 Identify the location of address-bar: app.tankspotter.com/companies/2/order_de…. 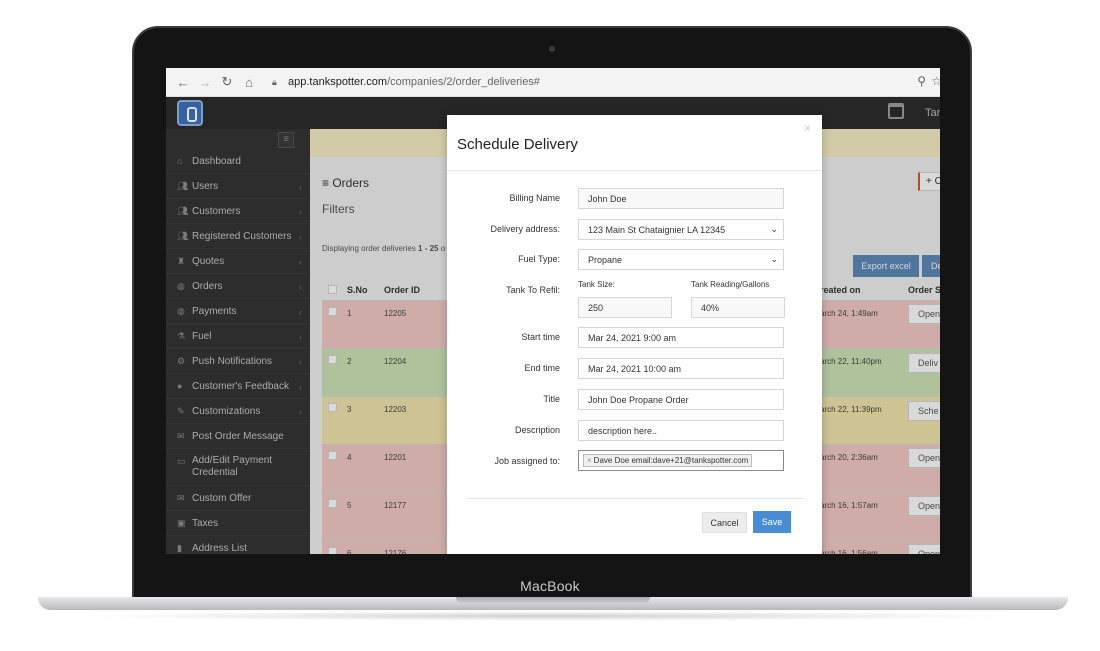
(414, 82).